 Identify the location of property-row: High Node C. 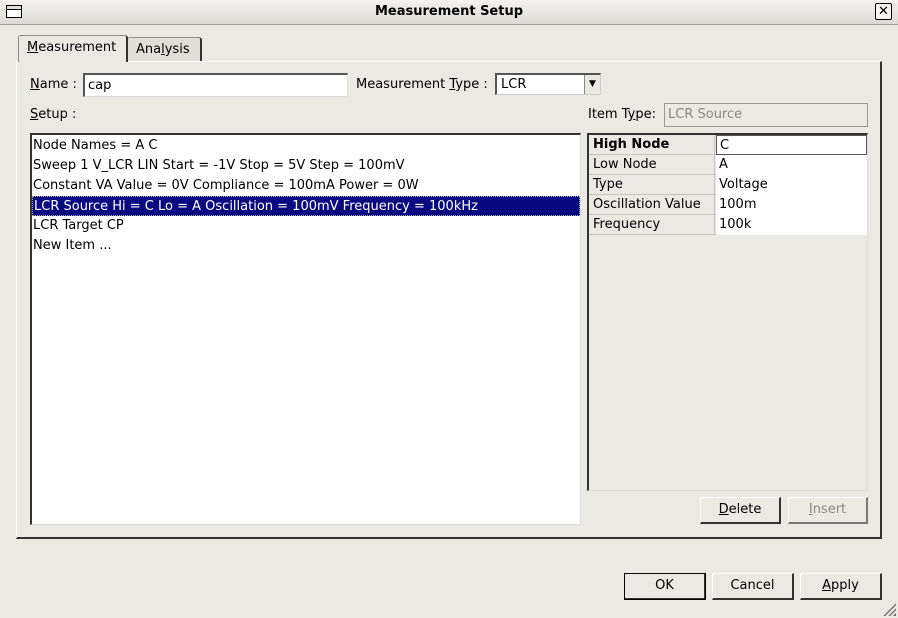
(728, 145).